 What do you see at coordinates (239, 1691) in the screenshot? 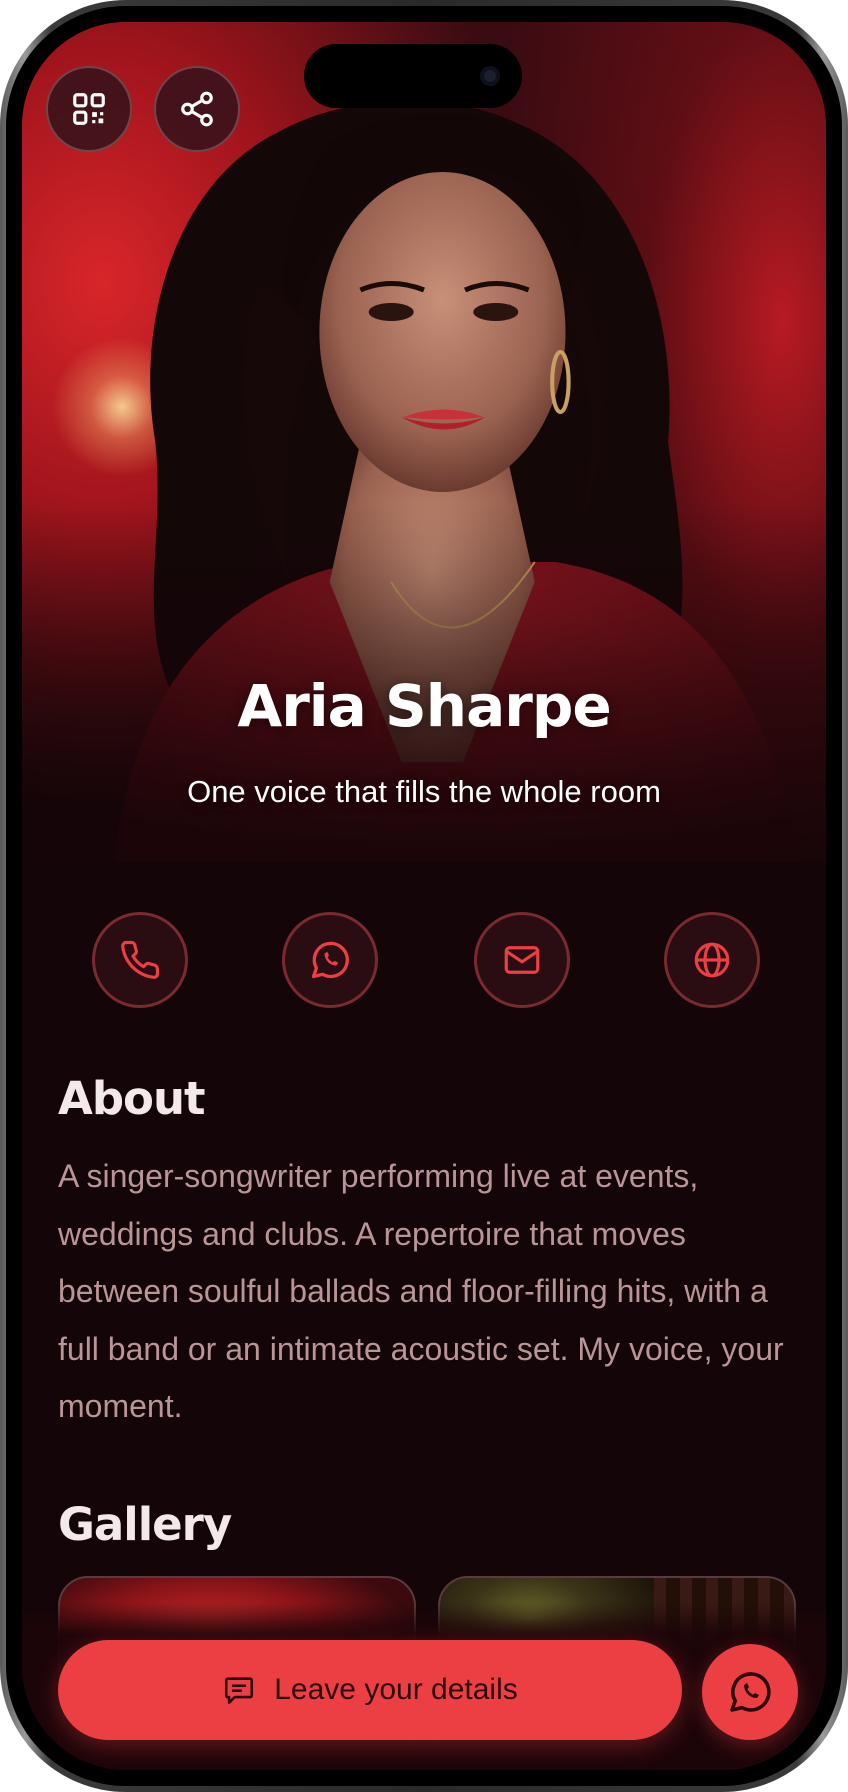
I see `message-icon` at bounding box center [239, 1691].